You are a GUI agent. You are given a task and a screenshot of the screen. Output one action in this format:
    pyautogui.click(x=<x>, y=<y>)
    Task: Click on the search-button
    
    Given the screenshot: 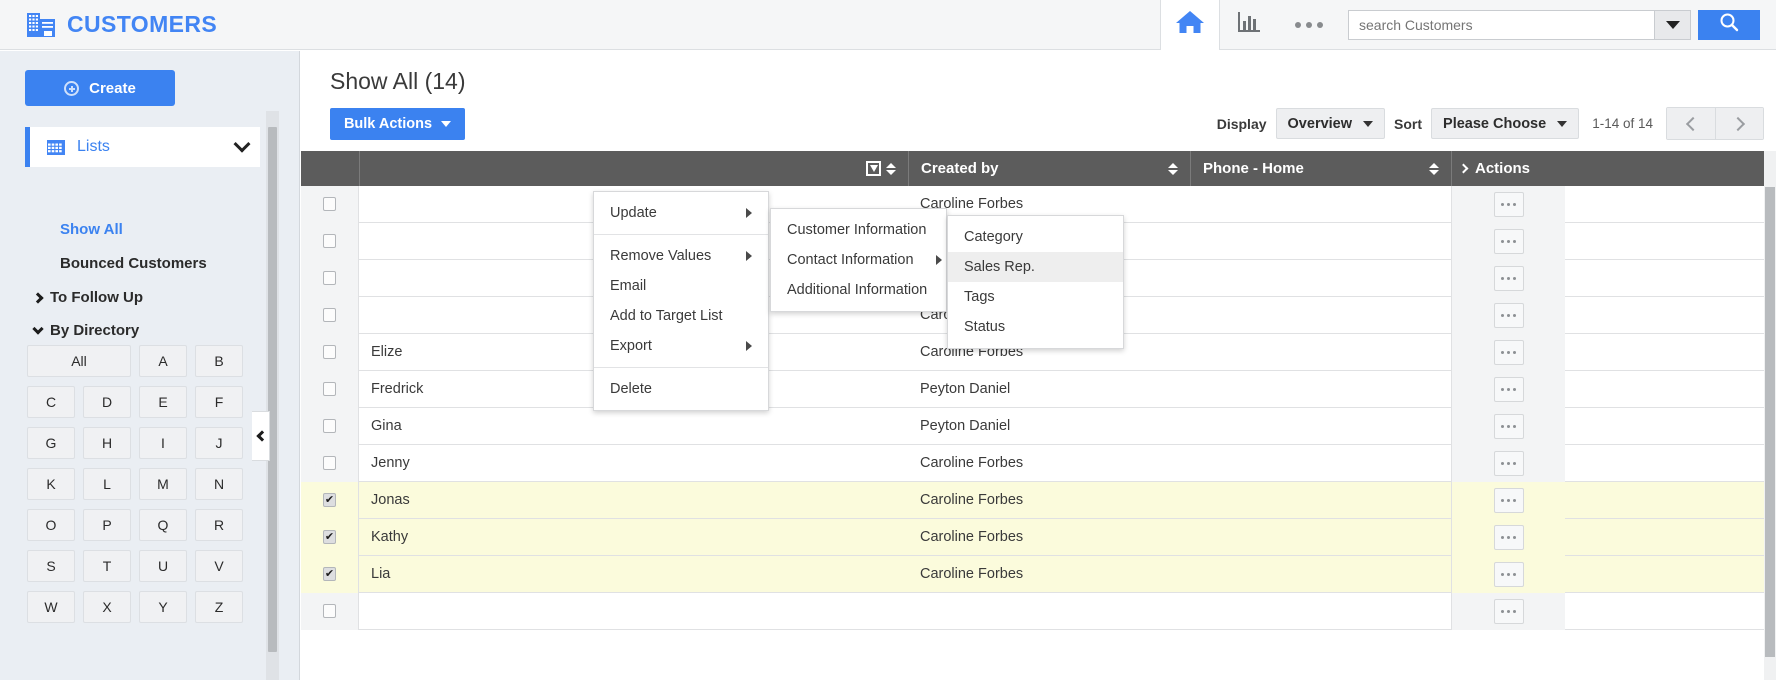 What is the action you would take?
    pyautogui.click(x=1729, y=24)
    